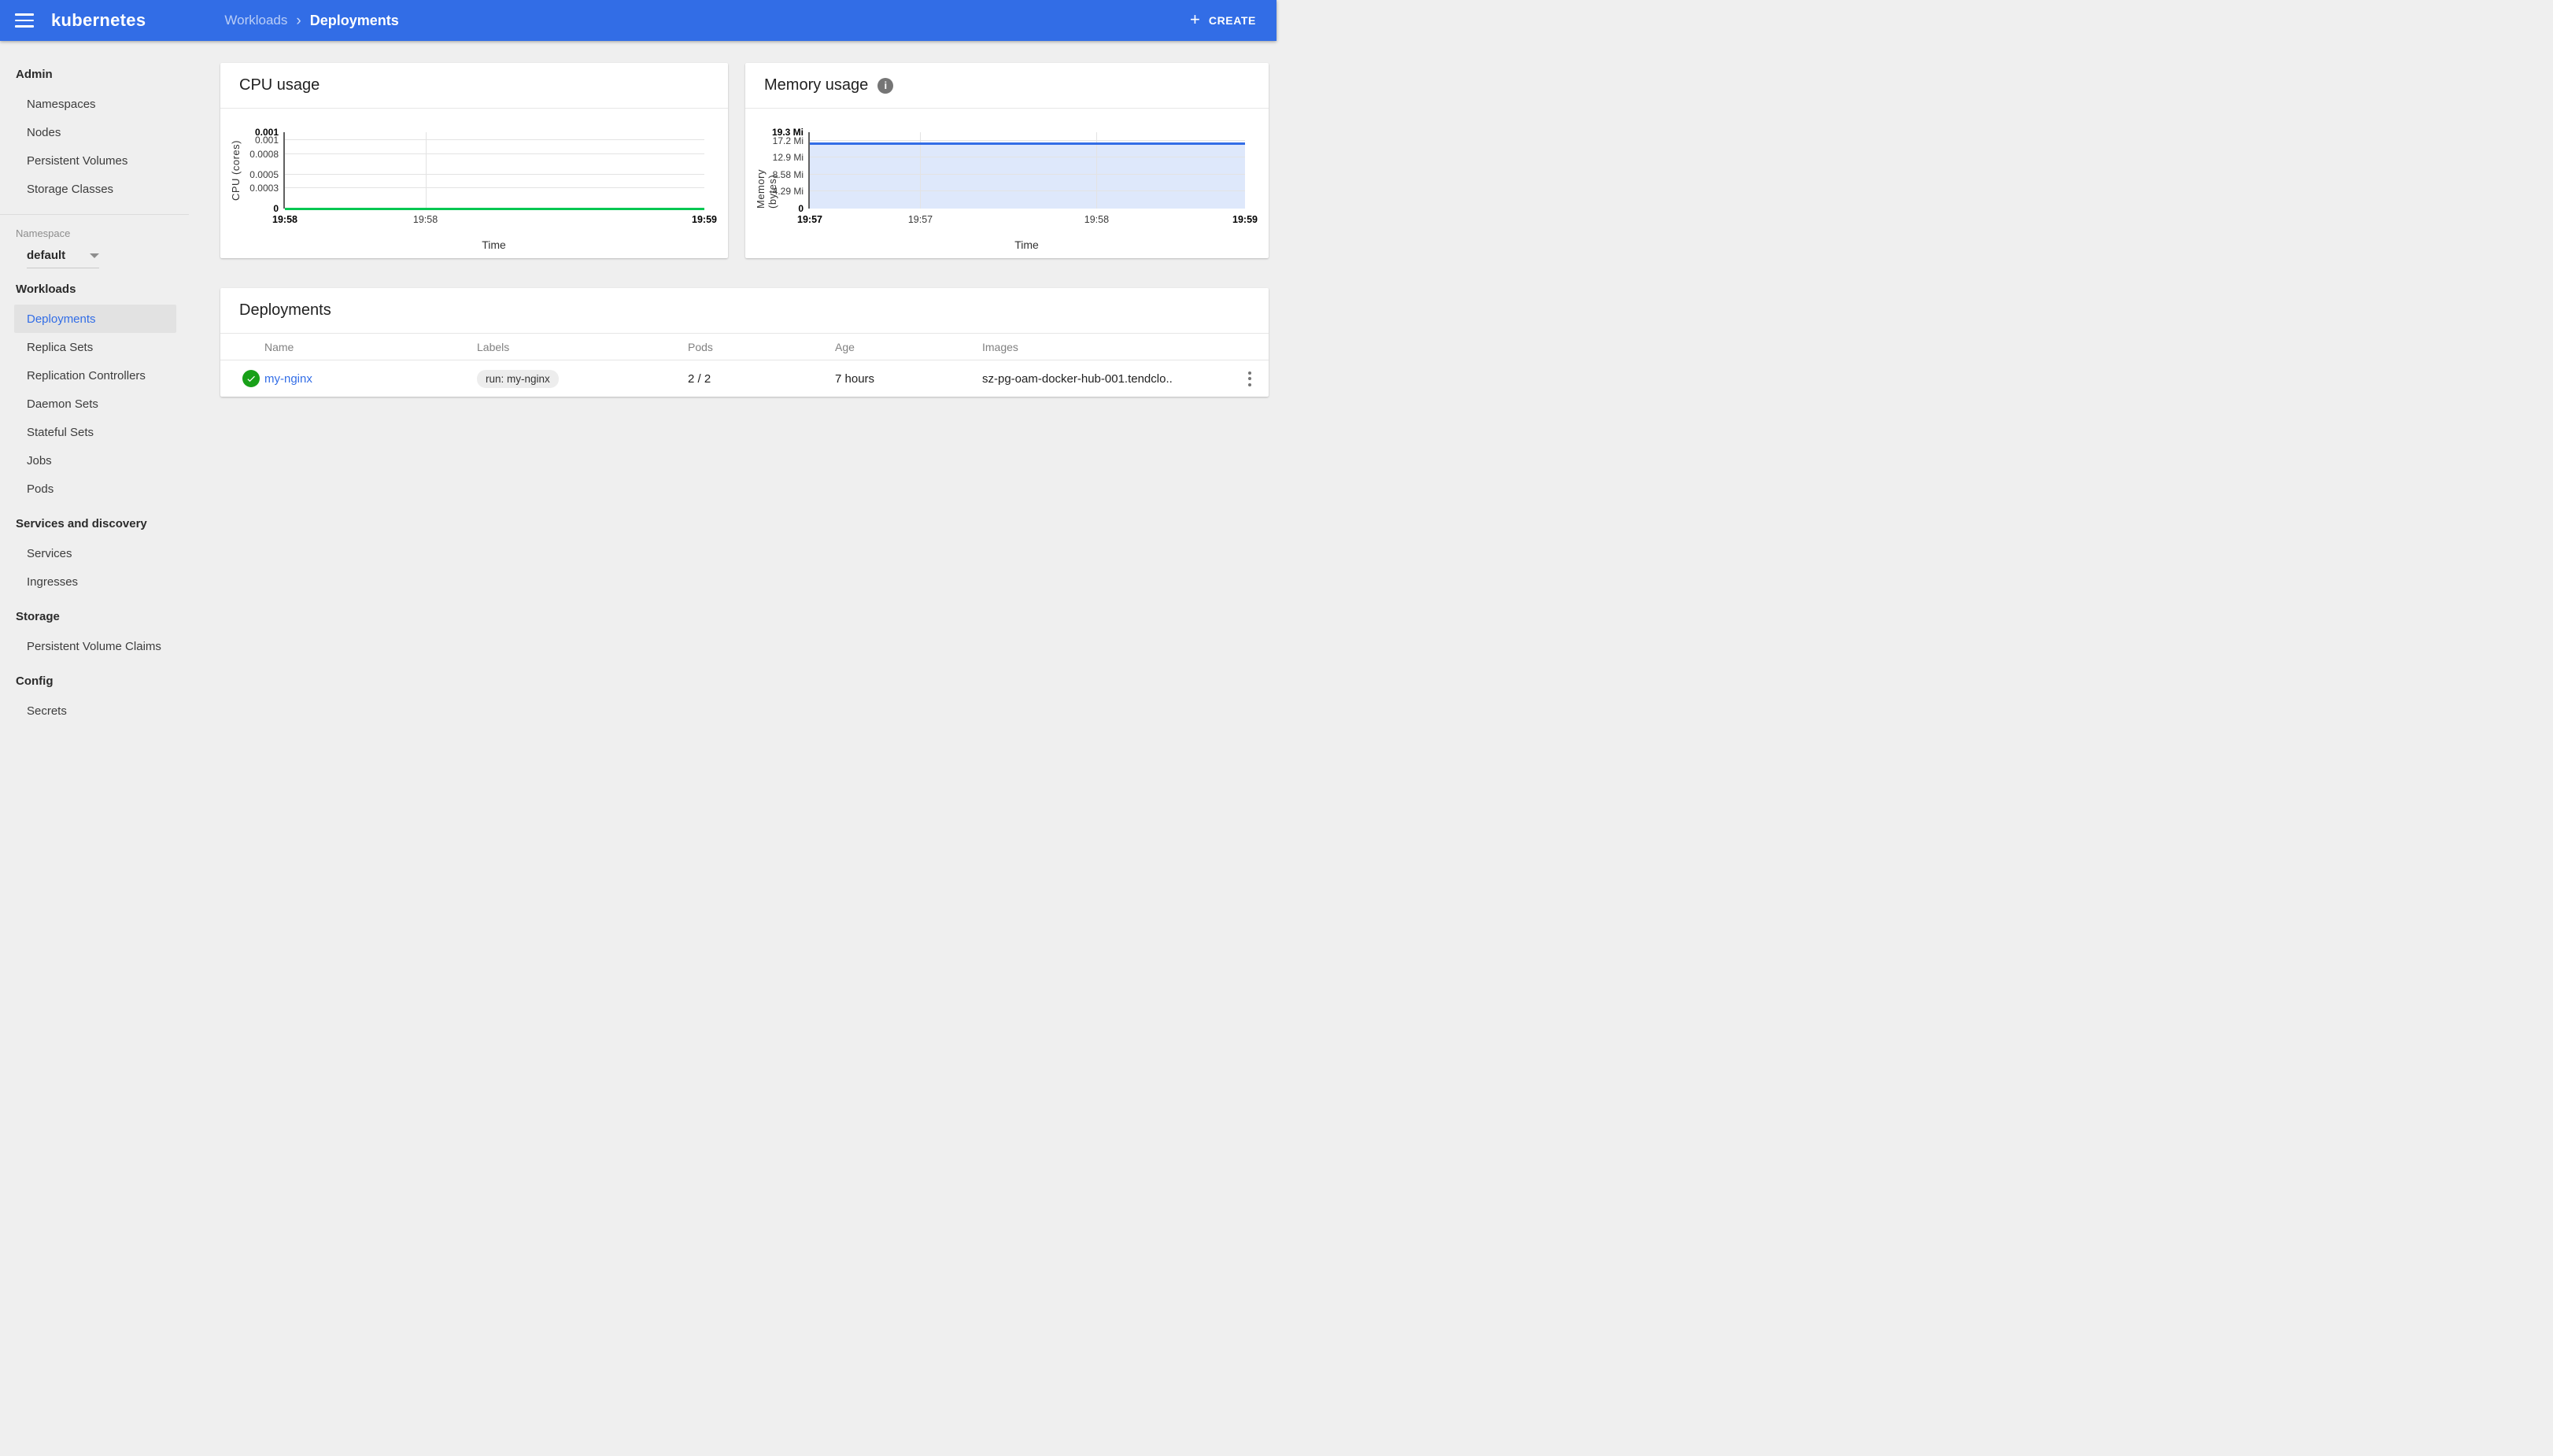 This screenshot has height=1456, width=2553. Describe the element at coordinates (95, 489) in the screenshot. I see `sidebar-item-pods: Pods` at that location.